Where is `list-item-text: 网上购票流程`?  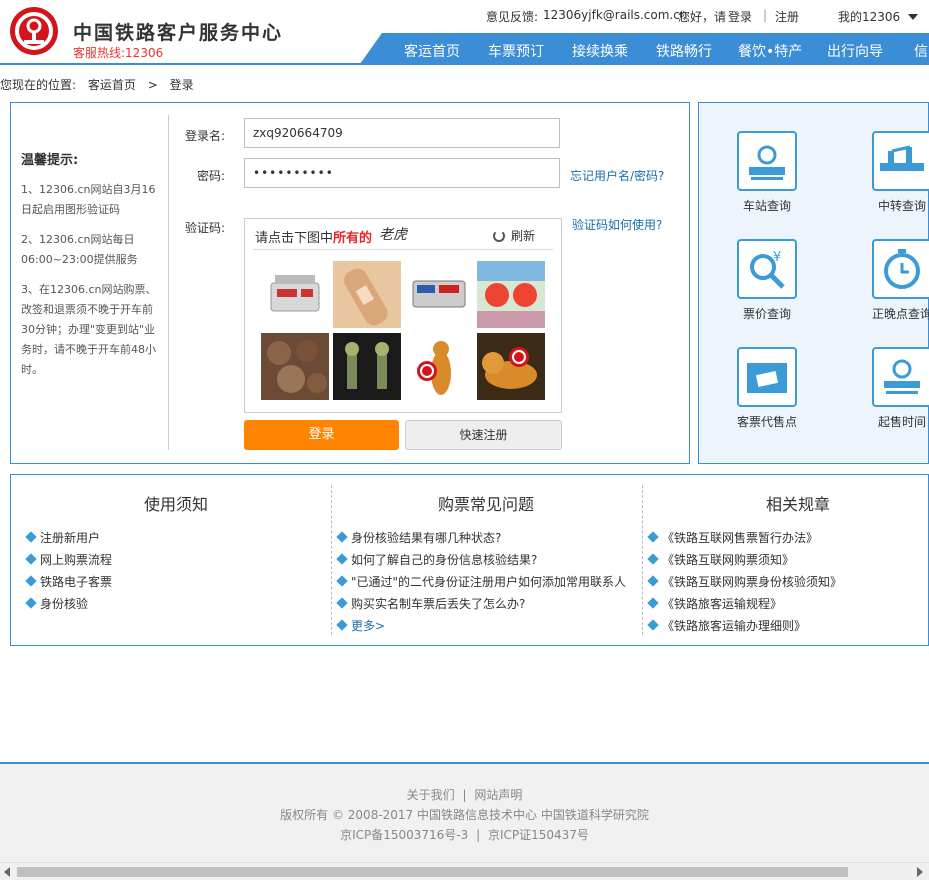
list-item-text: 网上购票流程 is located at coordinates (76, 560).